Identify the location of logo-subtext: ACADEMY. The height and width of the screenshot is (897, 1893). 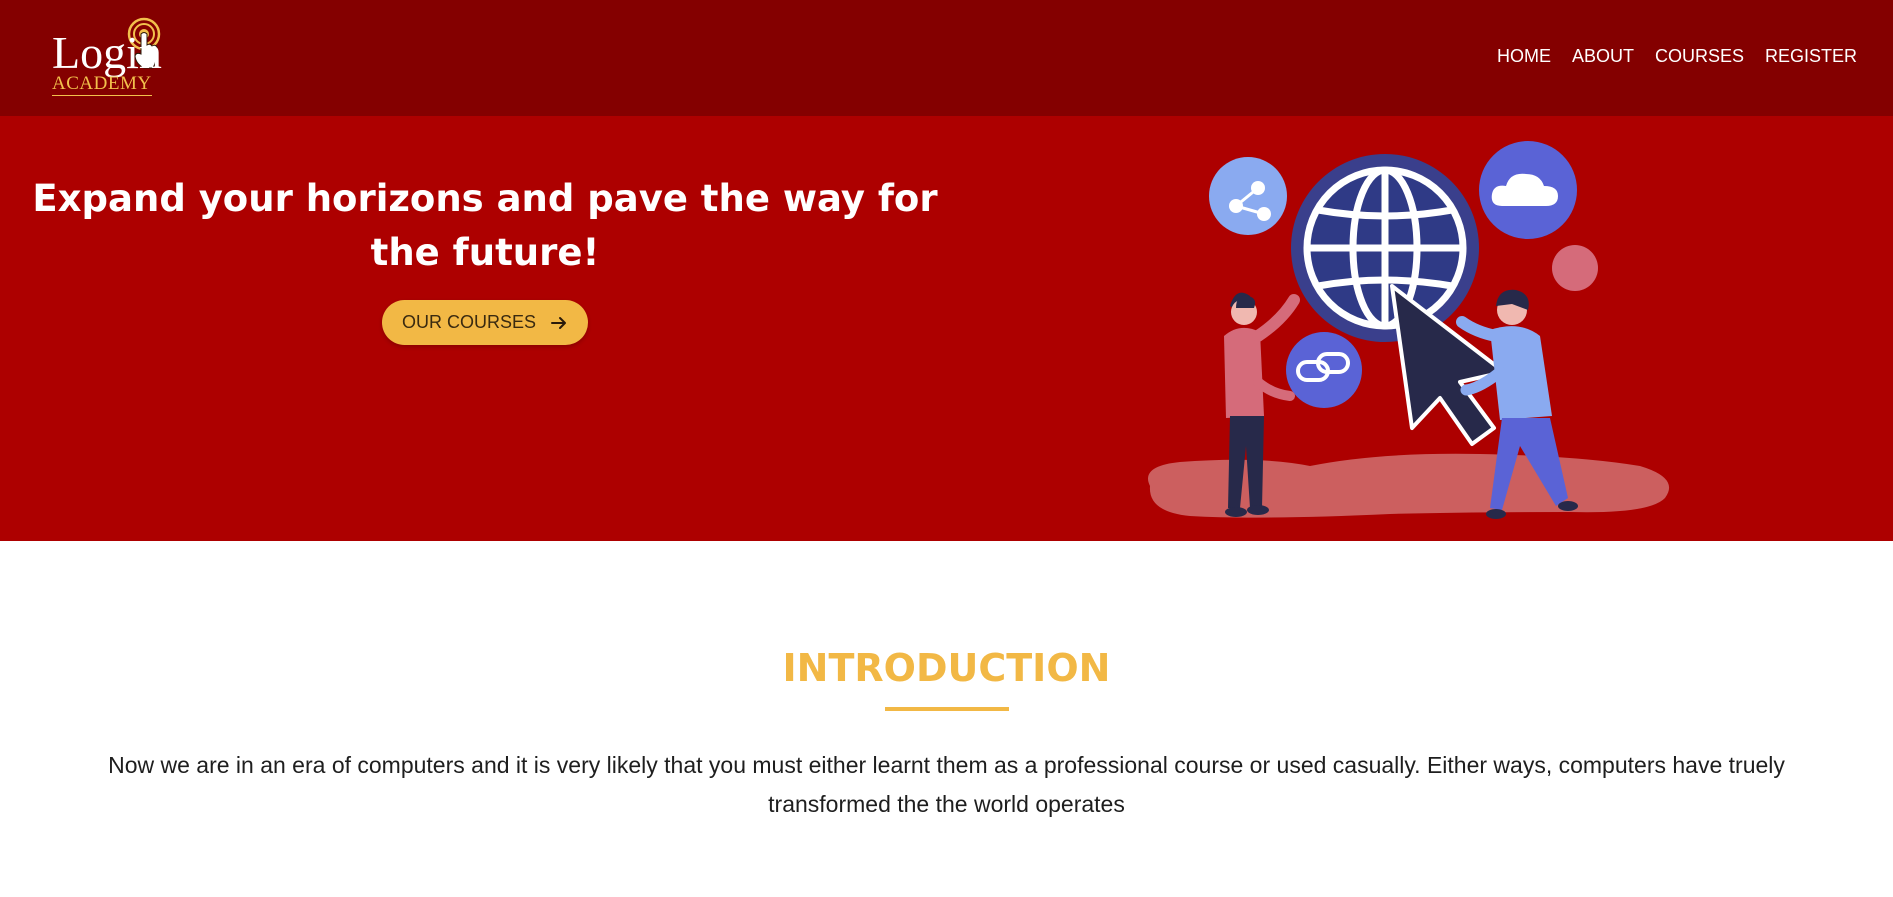
(102, 84).